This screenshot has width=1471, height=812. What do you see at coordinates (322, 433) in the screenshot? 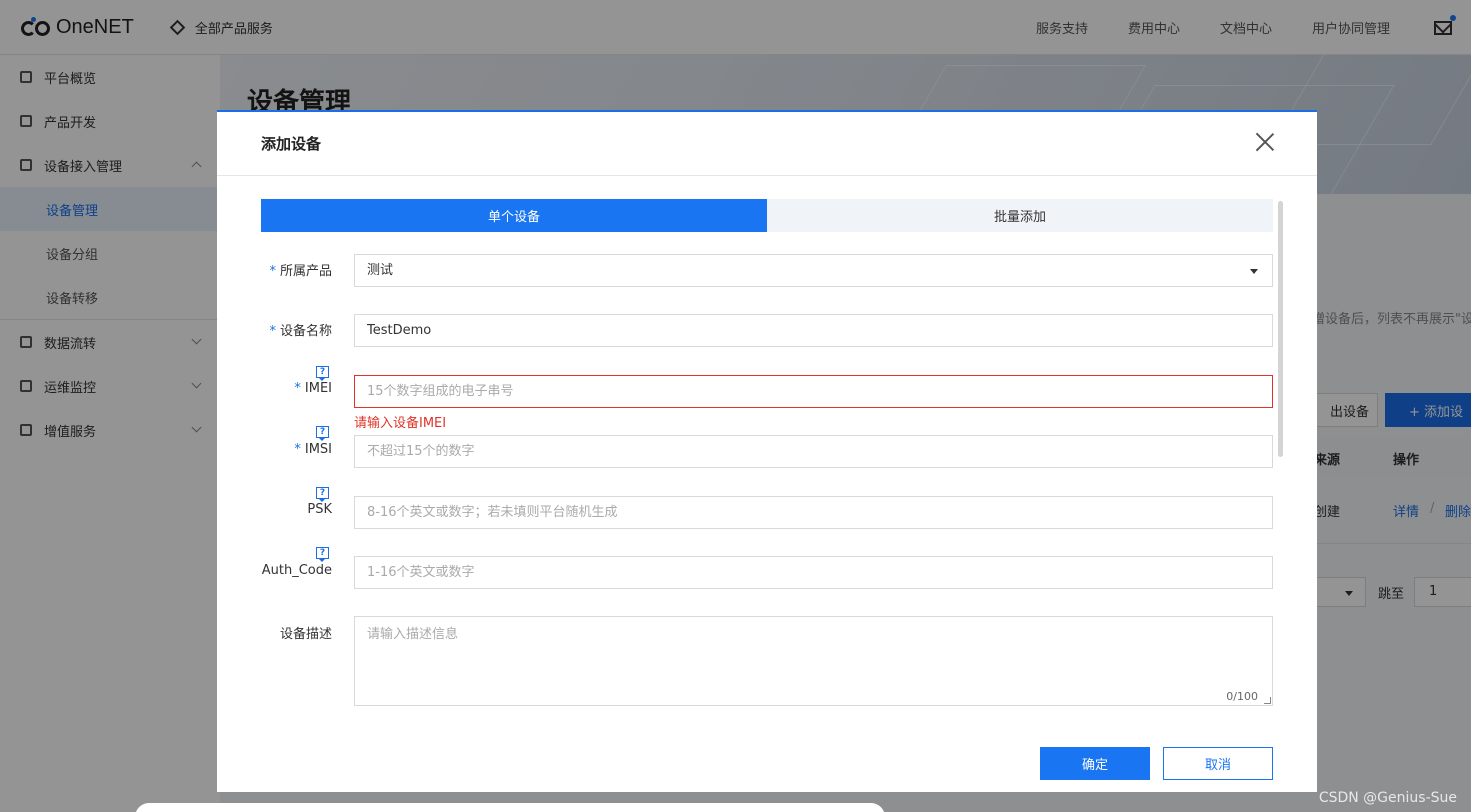
I see `imsi-help-icon: ?` at bounding box center [322, 433].